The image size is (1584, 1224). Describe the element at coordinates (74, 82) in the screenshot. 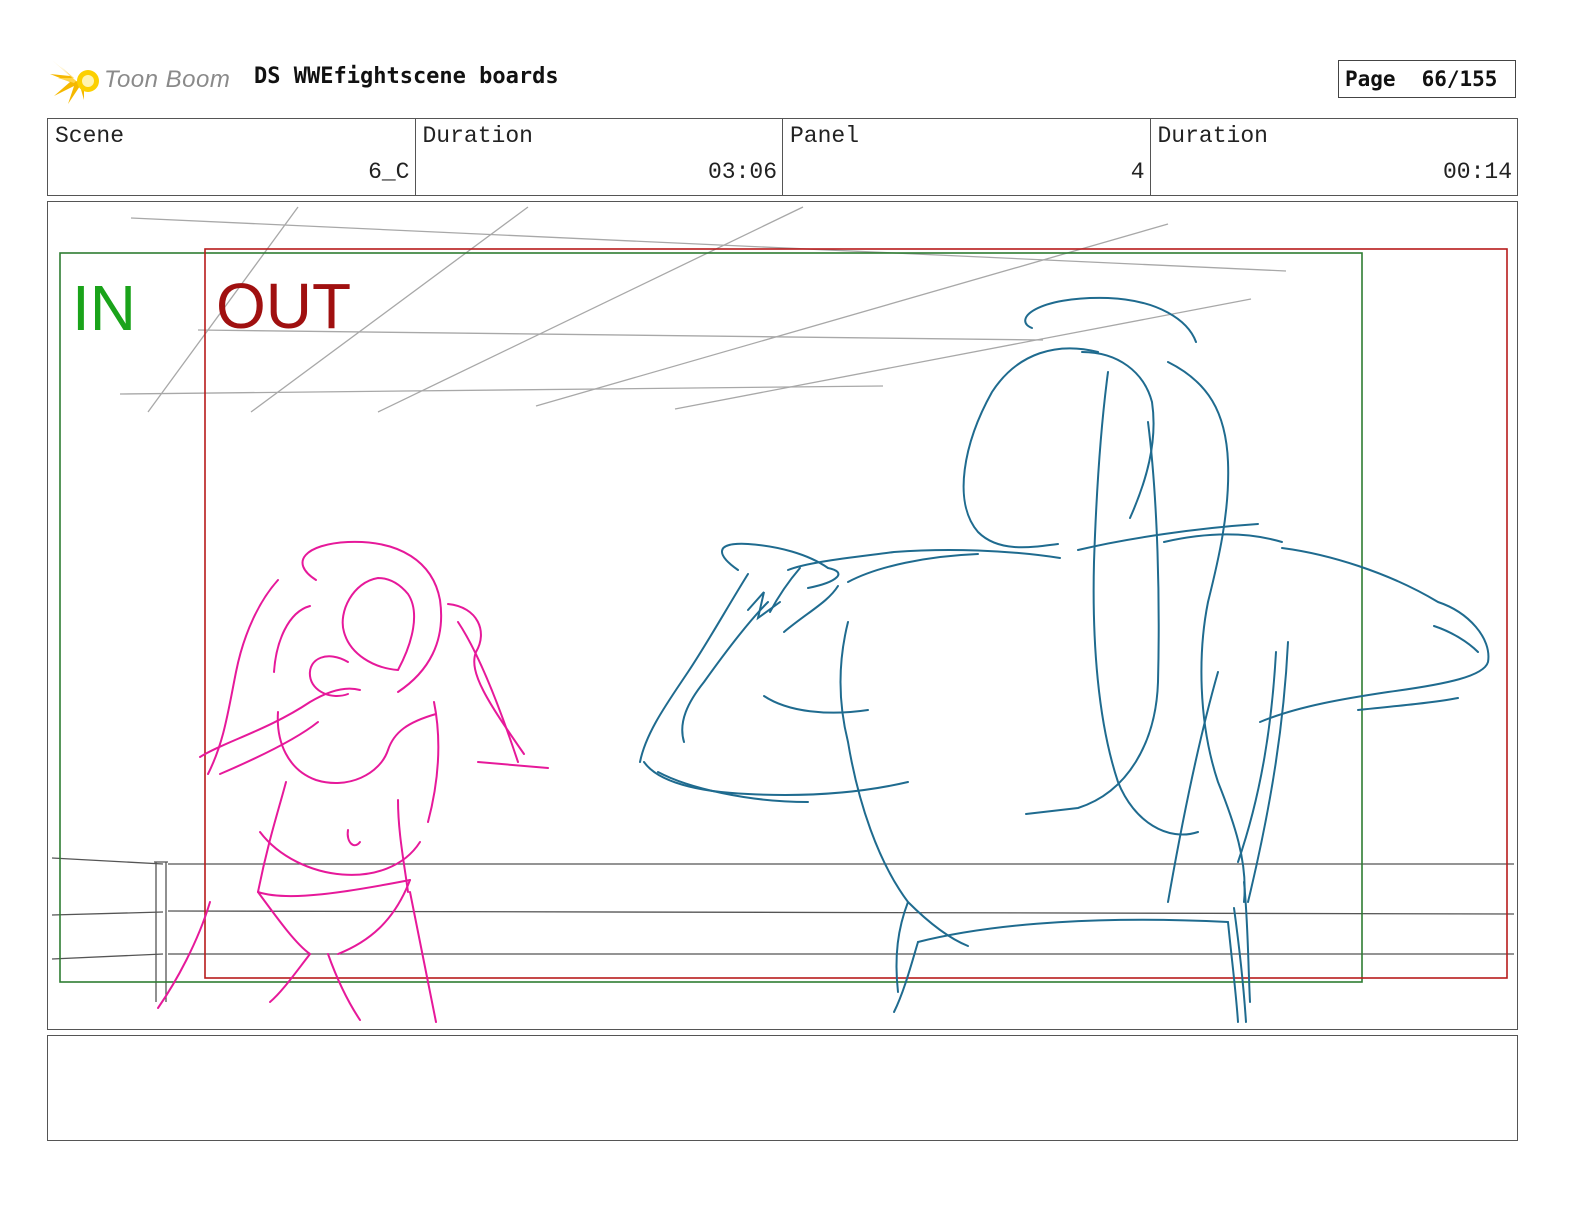

I see `starburst-icon` at that location.